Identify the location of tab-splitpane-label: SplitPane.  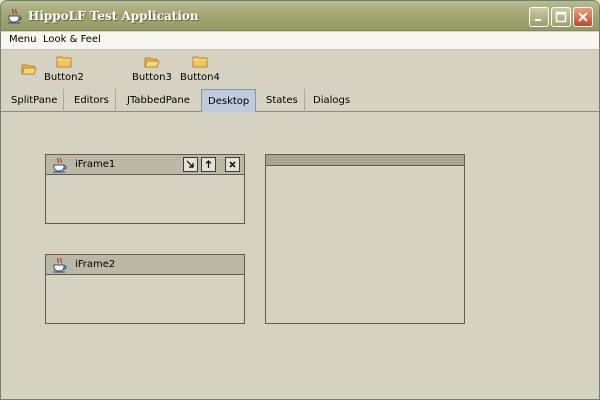
(34, 100).